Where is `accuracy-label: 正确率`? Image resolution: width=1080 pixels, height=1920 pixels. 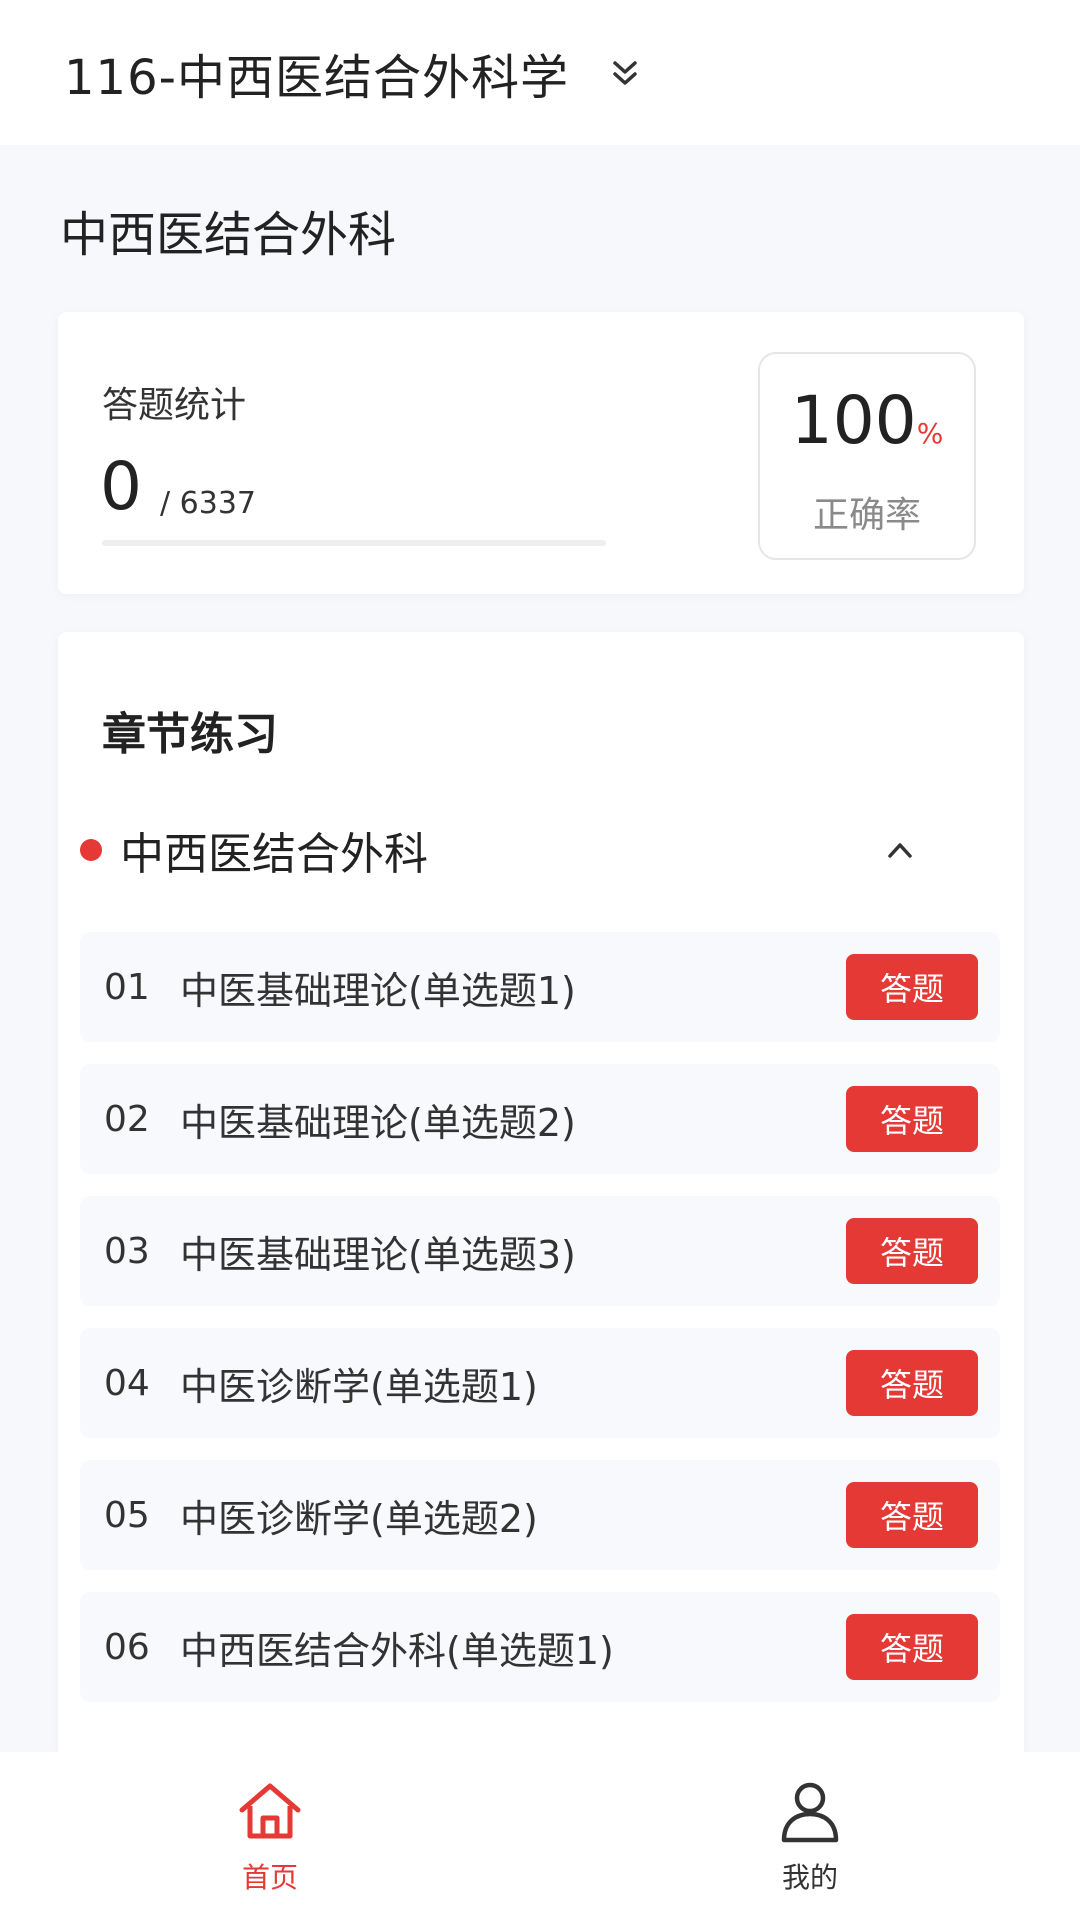
accuracy-label: 正确率 is located at coordinates (866, 515).